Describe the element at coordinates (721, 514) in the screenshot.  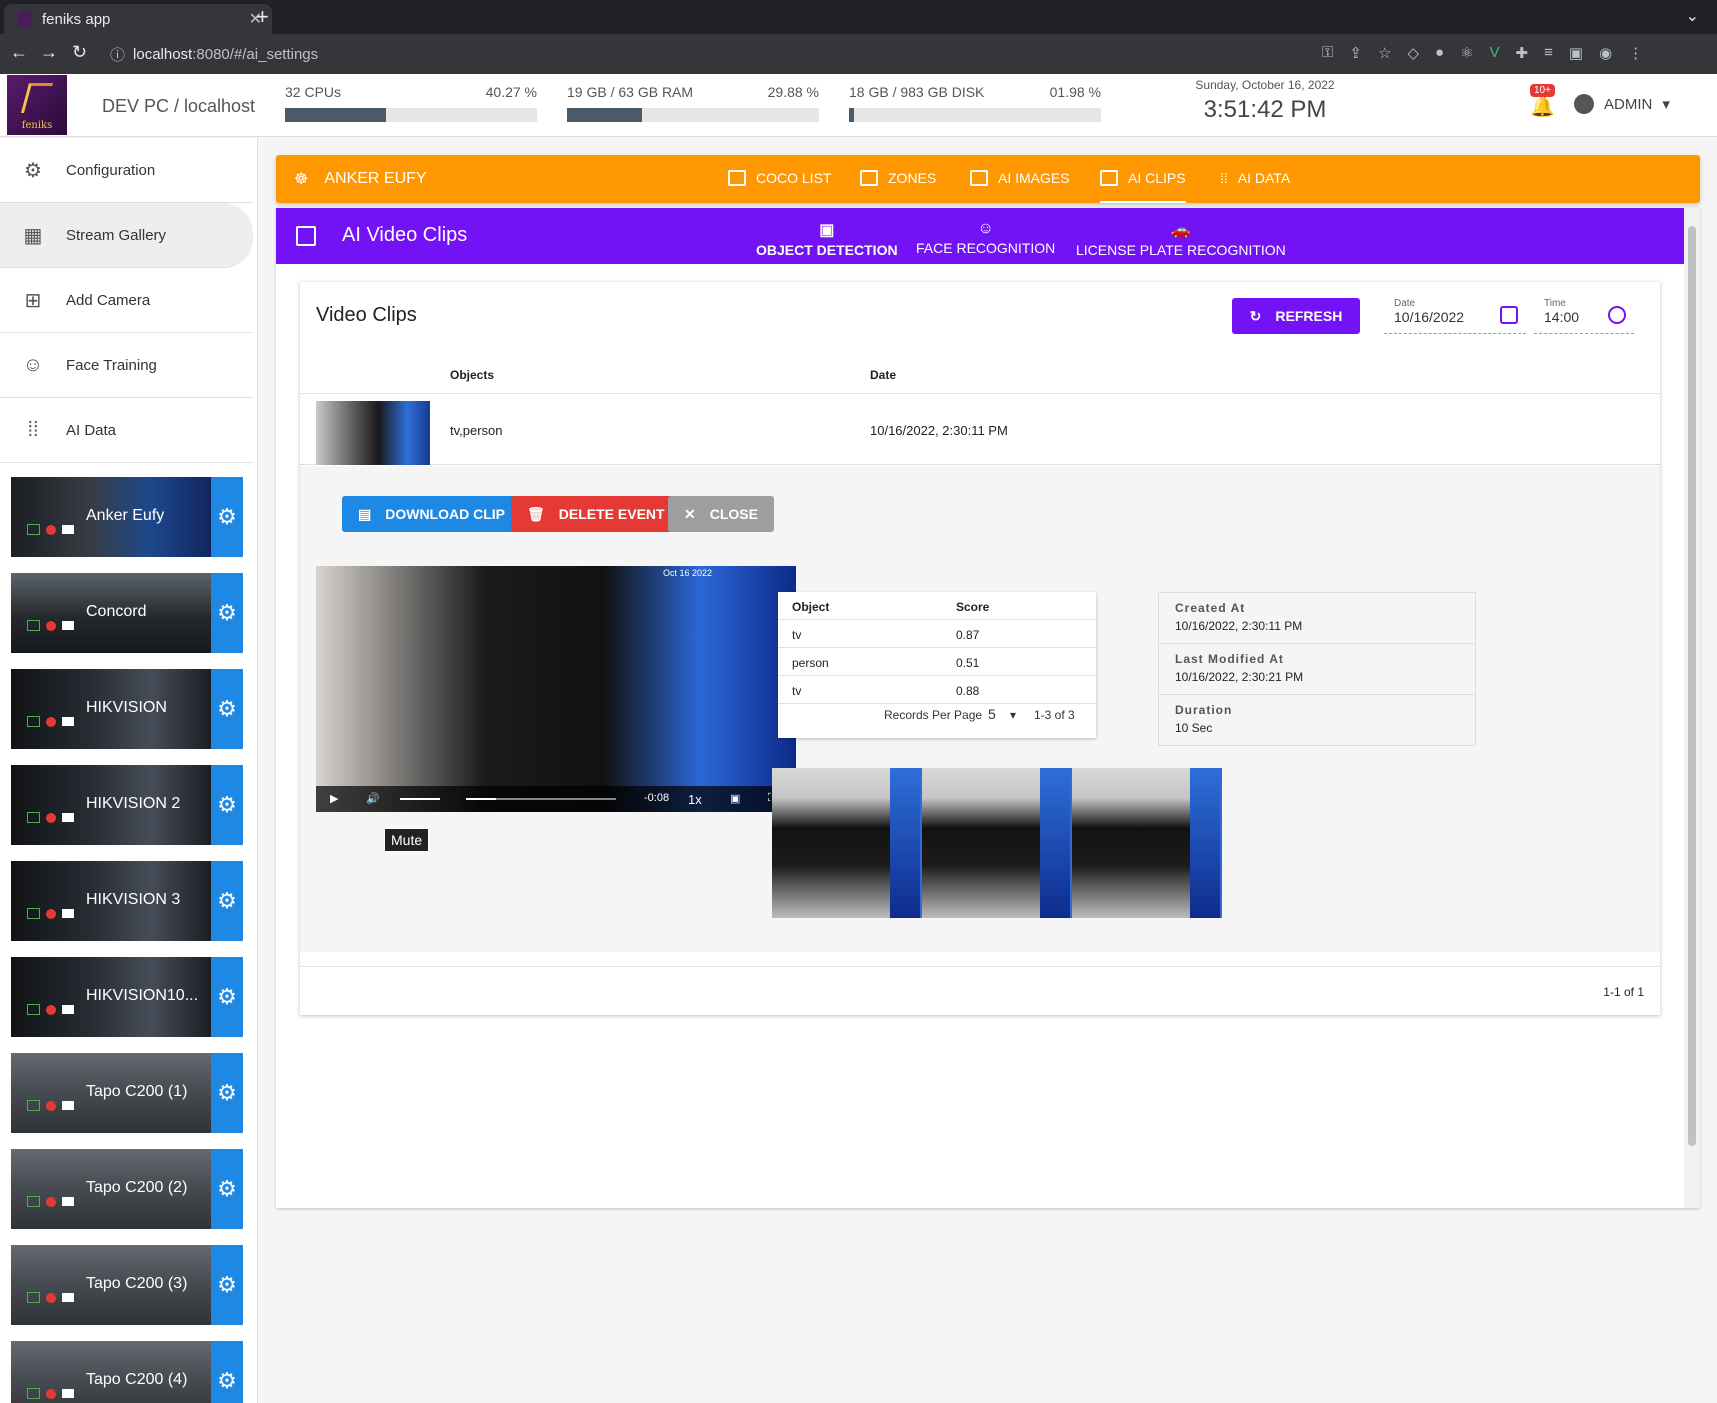
I see `close-button: ✕ CLOSE` at that location.